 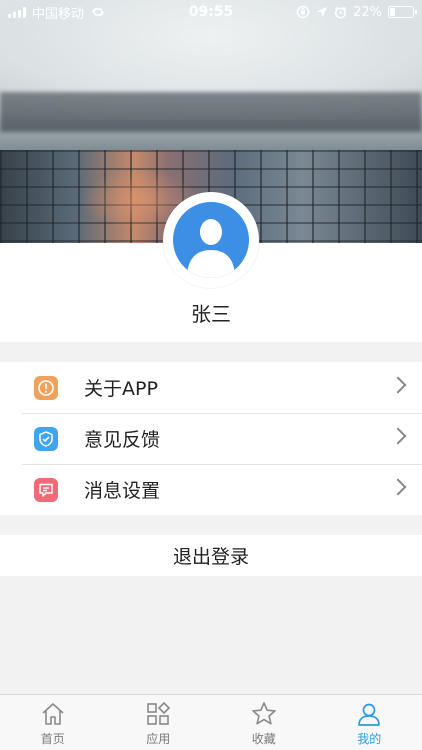 I want to click on tab-apps: 应用, so click(x=159, y=722).